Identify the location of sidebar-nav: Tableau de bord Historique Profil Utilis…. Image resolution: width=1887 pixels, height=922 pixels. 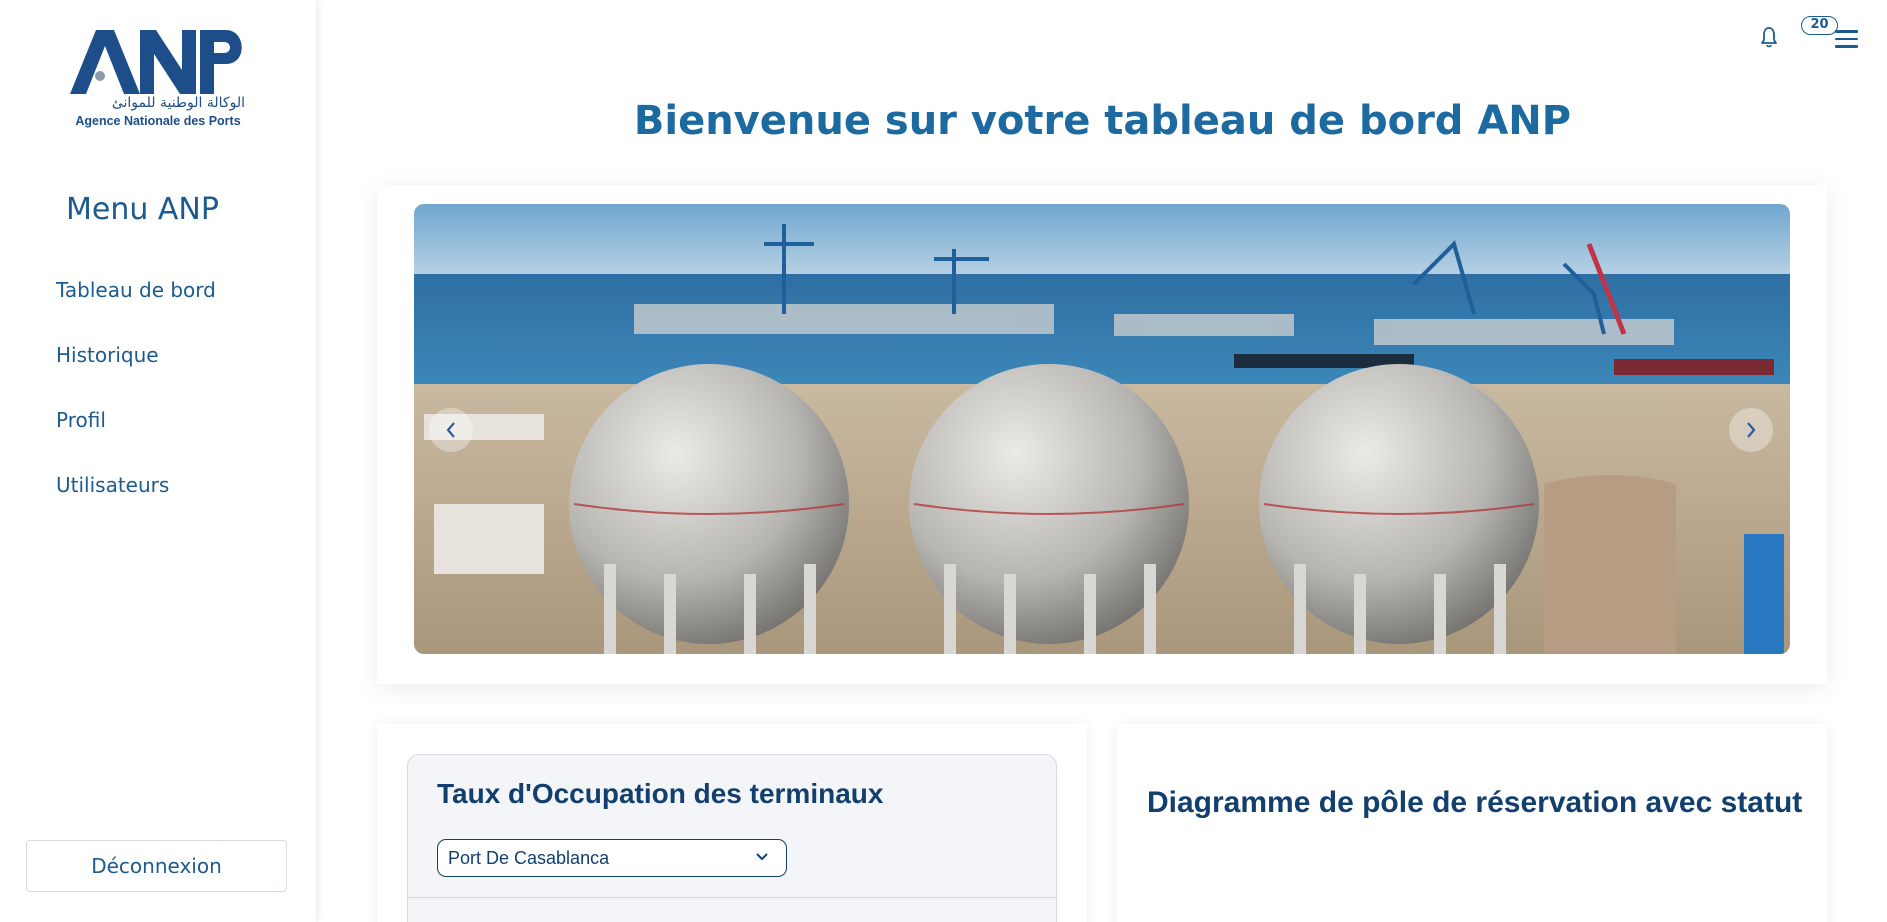
(136, 408).